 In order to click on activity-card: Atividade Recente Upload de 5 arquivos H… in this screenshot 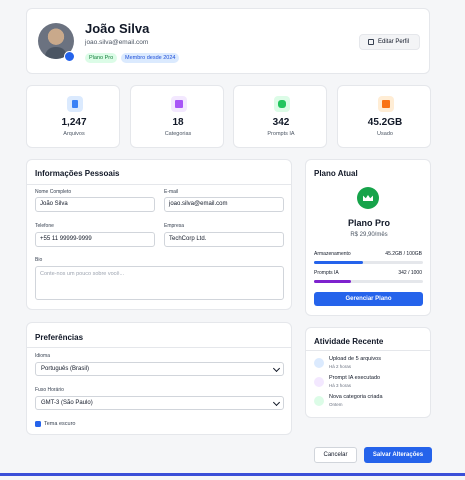, I will do `click(368, 372)`.